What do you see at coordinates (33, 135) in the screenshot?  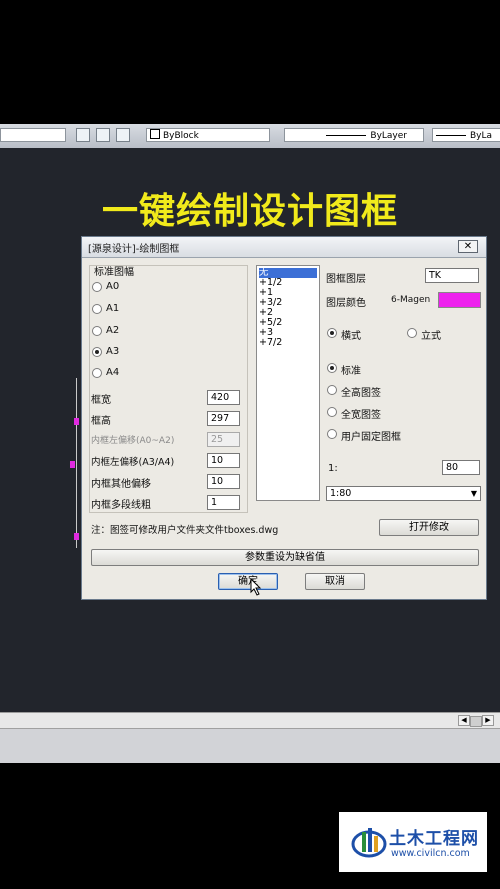 I see `layer-state-field` at bounding box center [33, 135].